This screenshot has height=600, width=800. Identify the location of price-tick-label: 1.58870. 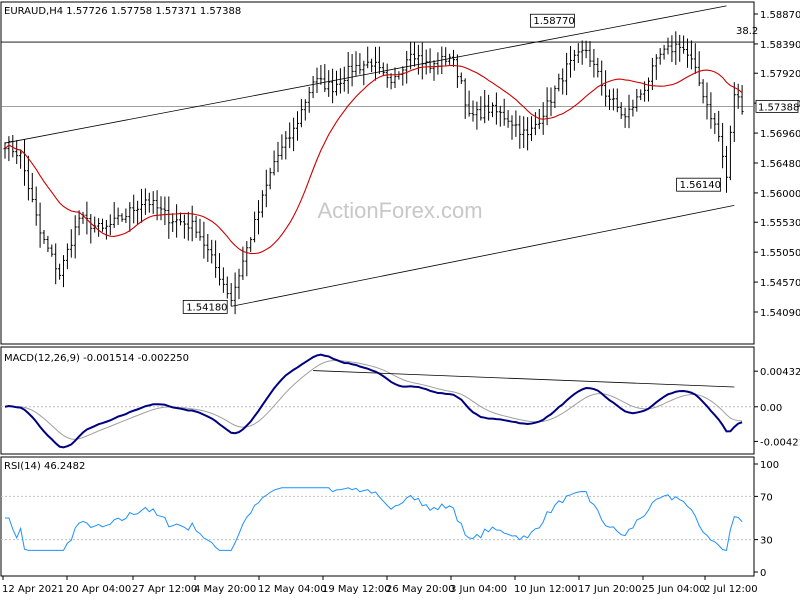
(780, 15).